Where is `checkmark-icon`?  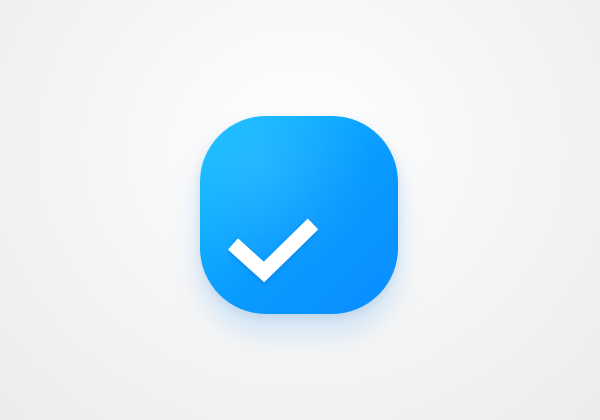 checkmark-icon is located at coordinates (273, 250).